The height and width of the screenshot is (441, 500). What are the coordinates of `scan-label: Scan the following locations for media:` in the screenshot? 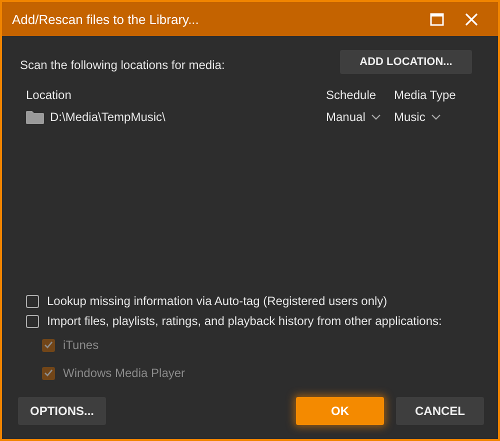 It's located at (122, 65).